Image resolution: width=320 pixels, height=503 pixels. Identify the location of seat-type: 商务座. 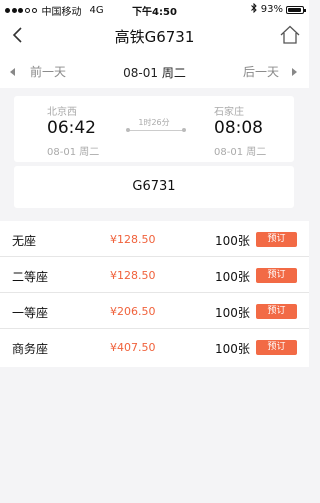
(30, 349).